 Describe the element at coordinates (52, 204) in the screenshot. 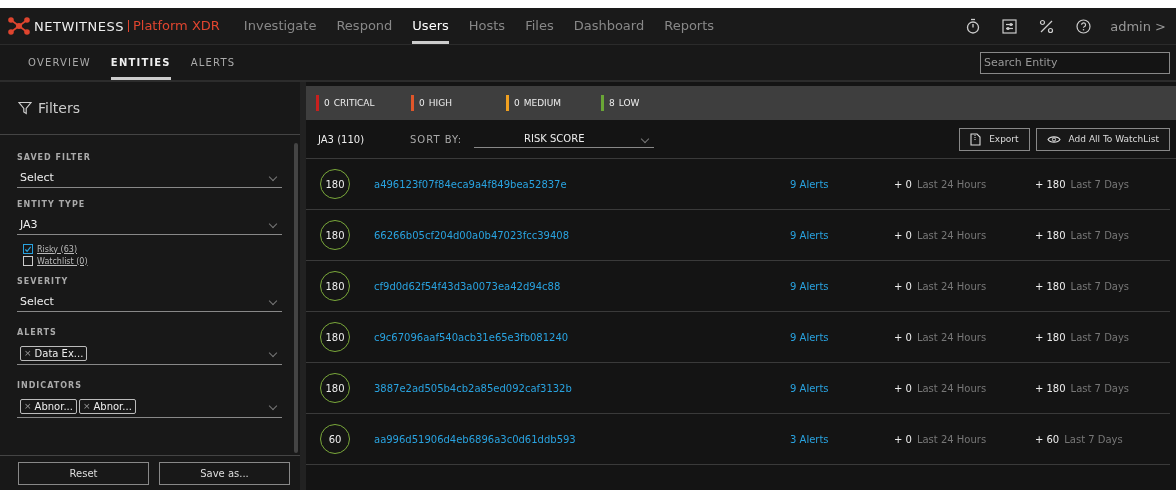

I see `filter-label: ENTITY TYPE` at that location.